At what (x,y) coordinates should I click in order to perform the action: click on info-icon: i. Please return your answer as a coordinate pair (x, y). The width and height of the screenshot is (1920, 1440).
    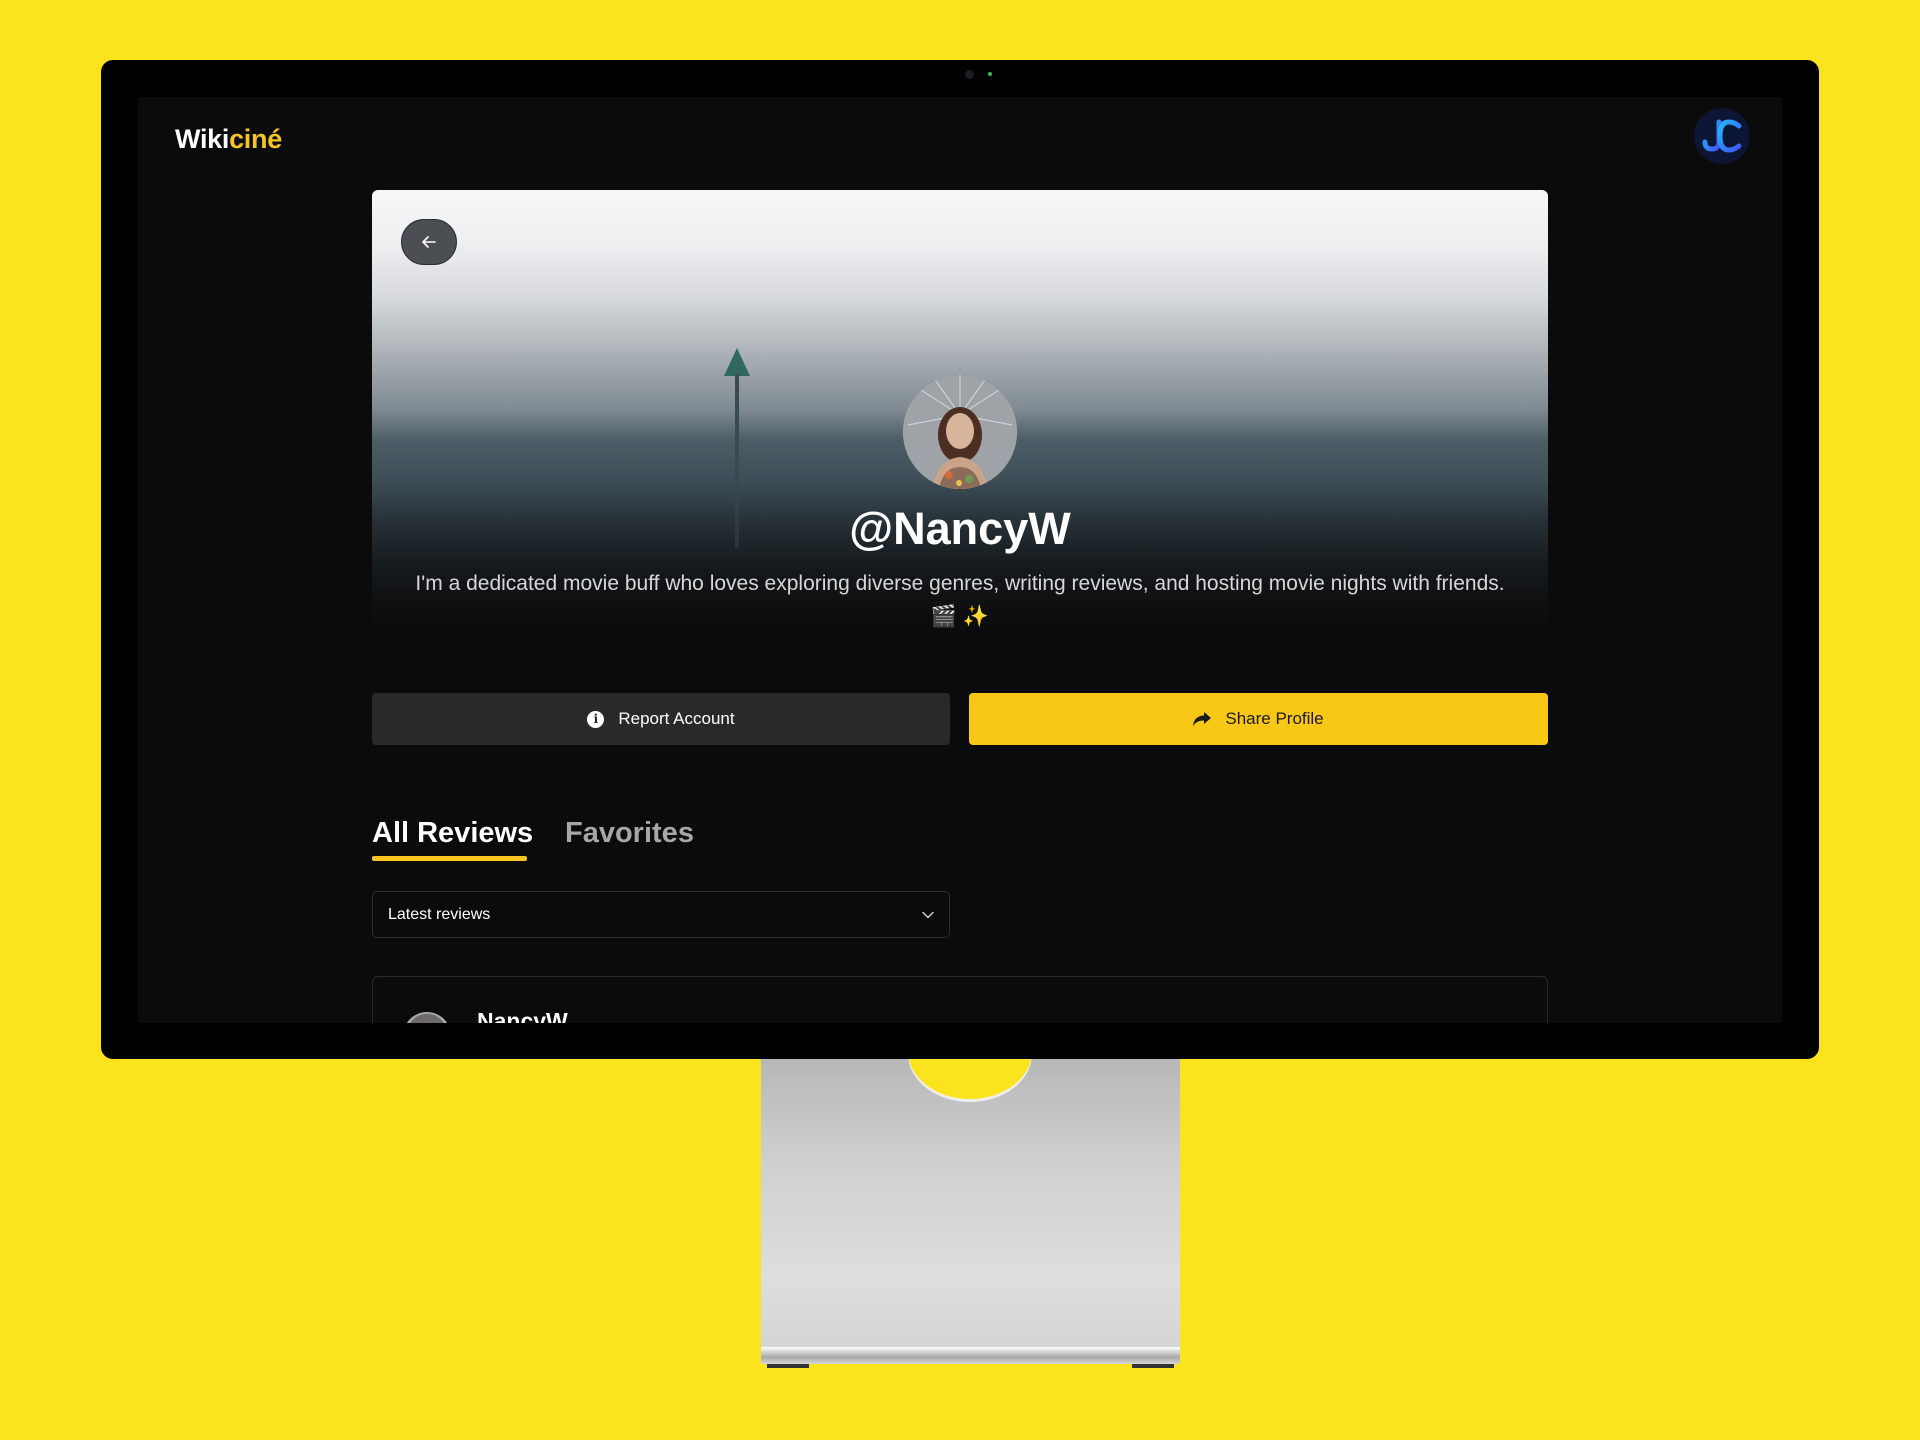
    Looking at the image, I should click on (596, 719).